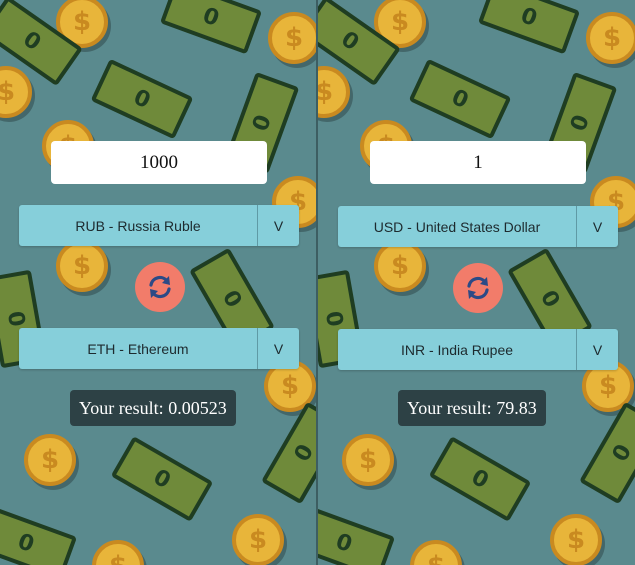 This screenshot has width=635, height=565. I want to click on result-display: Your result: 0.00523, so click(153, 408).